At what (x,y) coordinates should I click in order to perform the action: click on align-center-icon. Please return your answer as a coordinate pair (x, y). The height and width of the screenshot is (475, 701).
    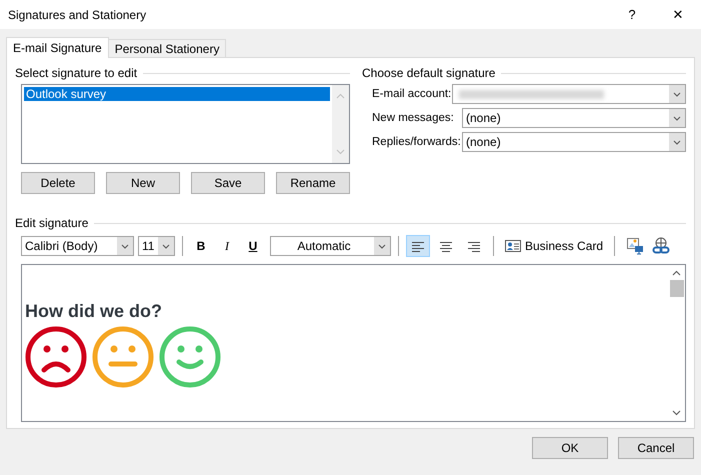
    Looking at the image, I should click on (446, 246).